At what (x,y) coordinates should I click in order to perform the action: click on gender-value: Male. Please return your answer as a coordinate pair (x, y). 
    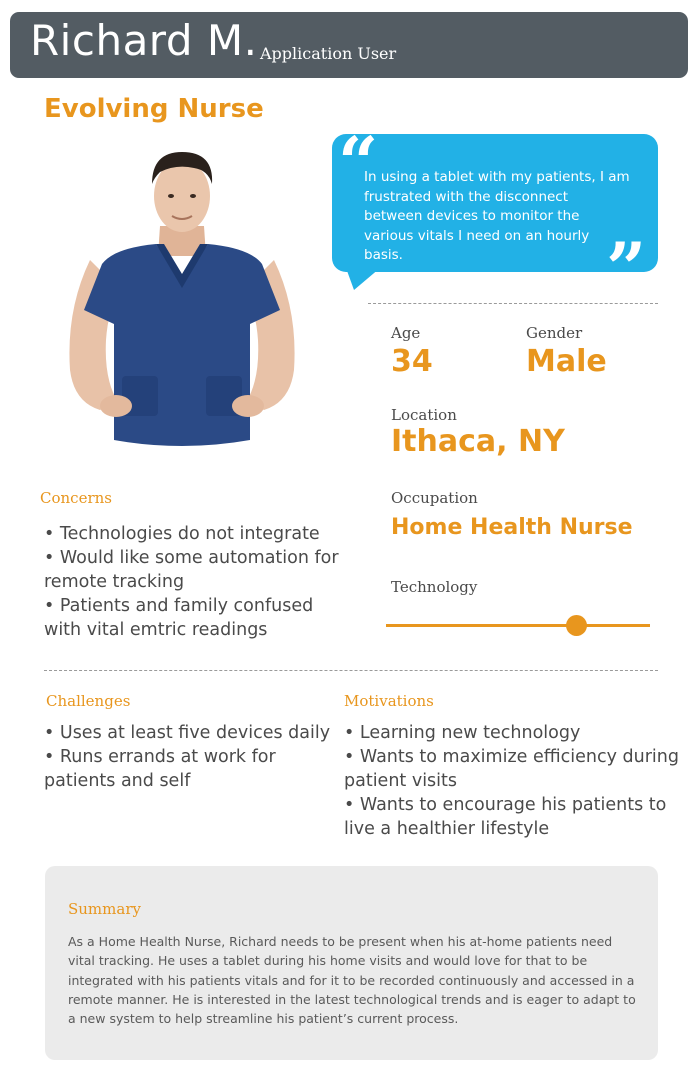
    Looking at the image, I should click on (566, 361).